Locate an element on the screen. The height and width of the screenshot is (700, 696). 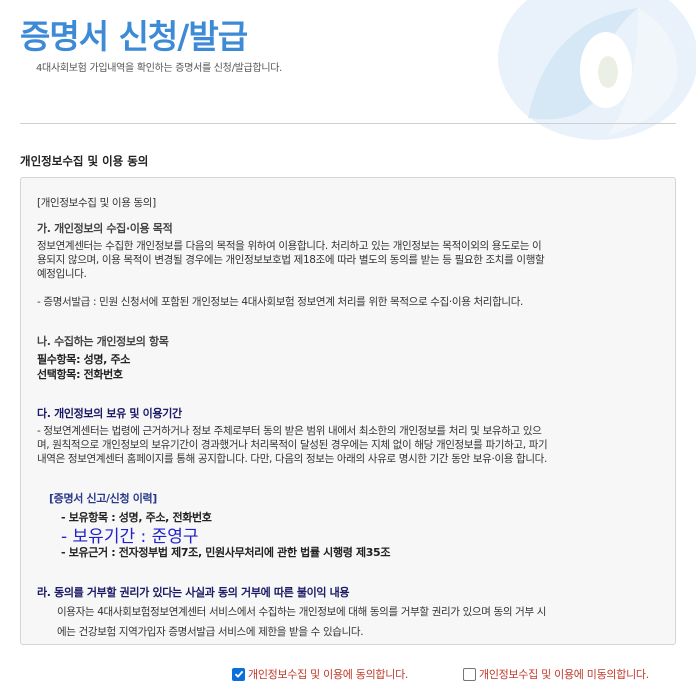
check-icon is located at coordinates (238, 674).